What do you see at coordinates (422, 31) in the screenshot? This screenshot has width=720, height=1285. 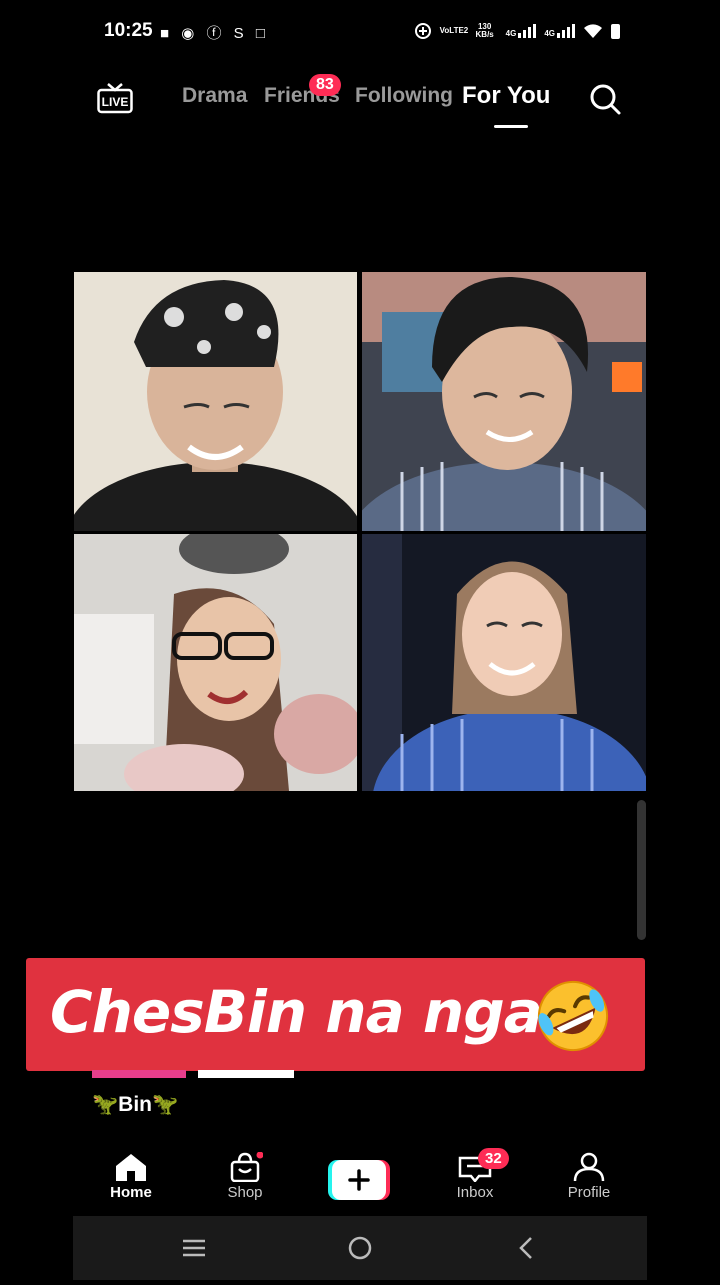 I see `data-saver-icon` at bounding box center [422, 31].